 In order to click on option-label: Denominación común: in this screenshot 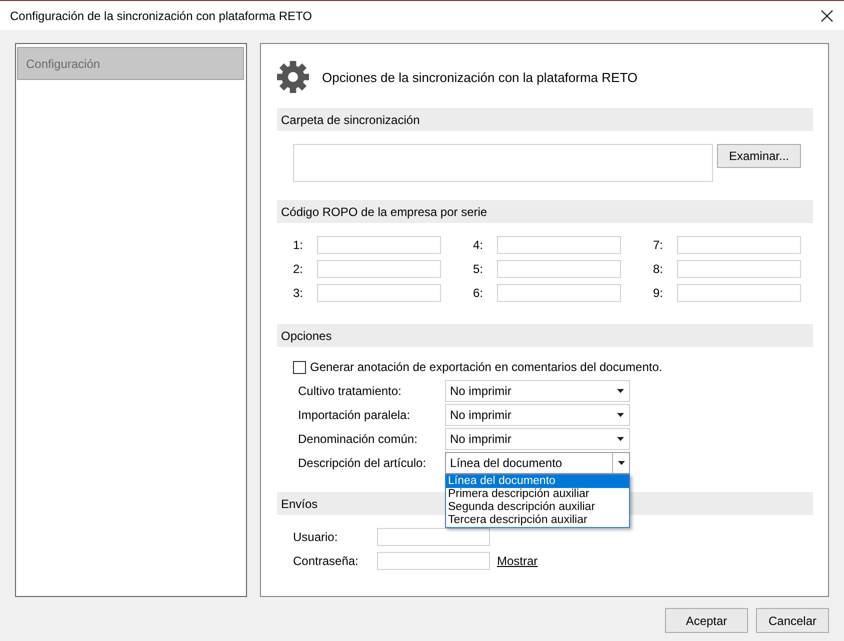, I will do `click(358, 439)`.